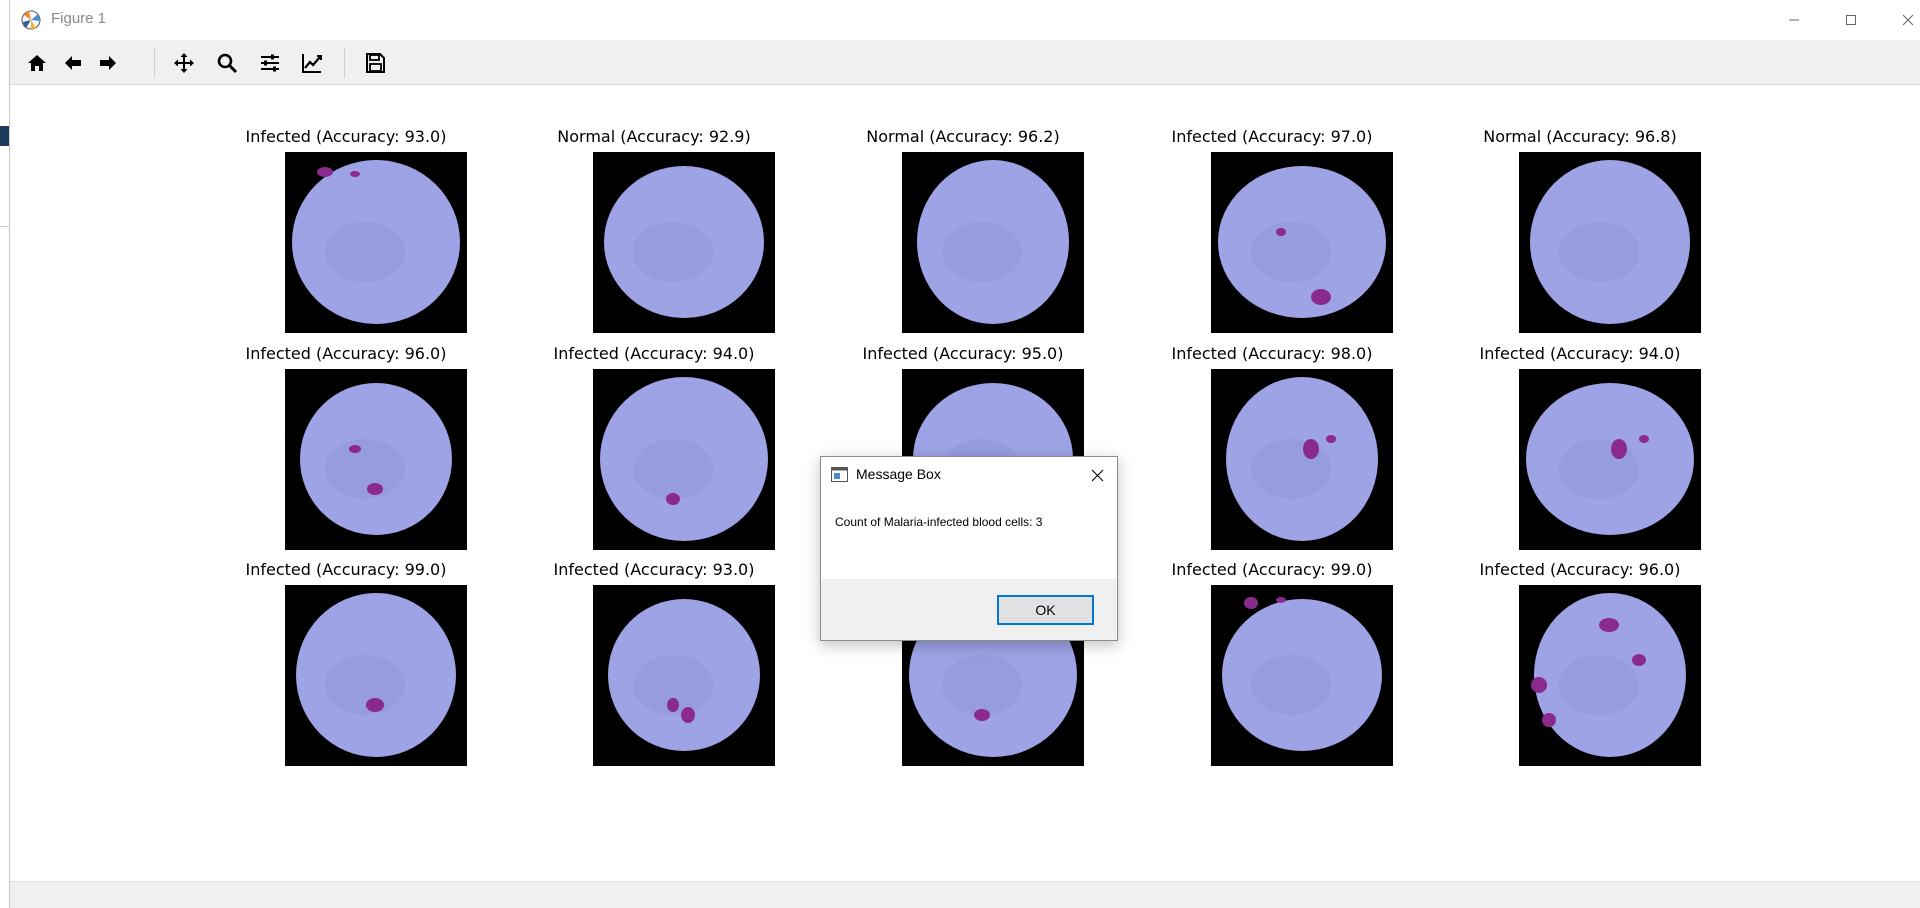 The width and height of the screenshot is (1920, 908). Describe the element at coordinates (969, 541) in the screenshot. I see `message-box-body: Count of Malaria-infected blood cells: 3` at that location.